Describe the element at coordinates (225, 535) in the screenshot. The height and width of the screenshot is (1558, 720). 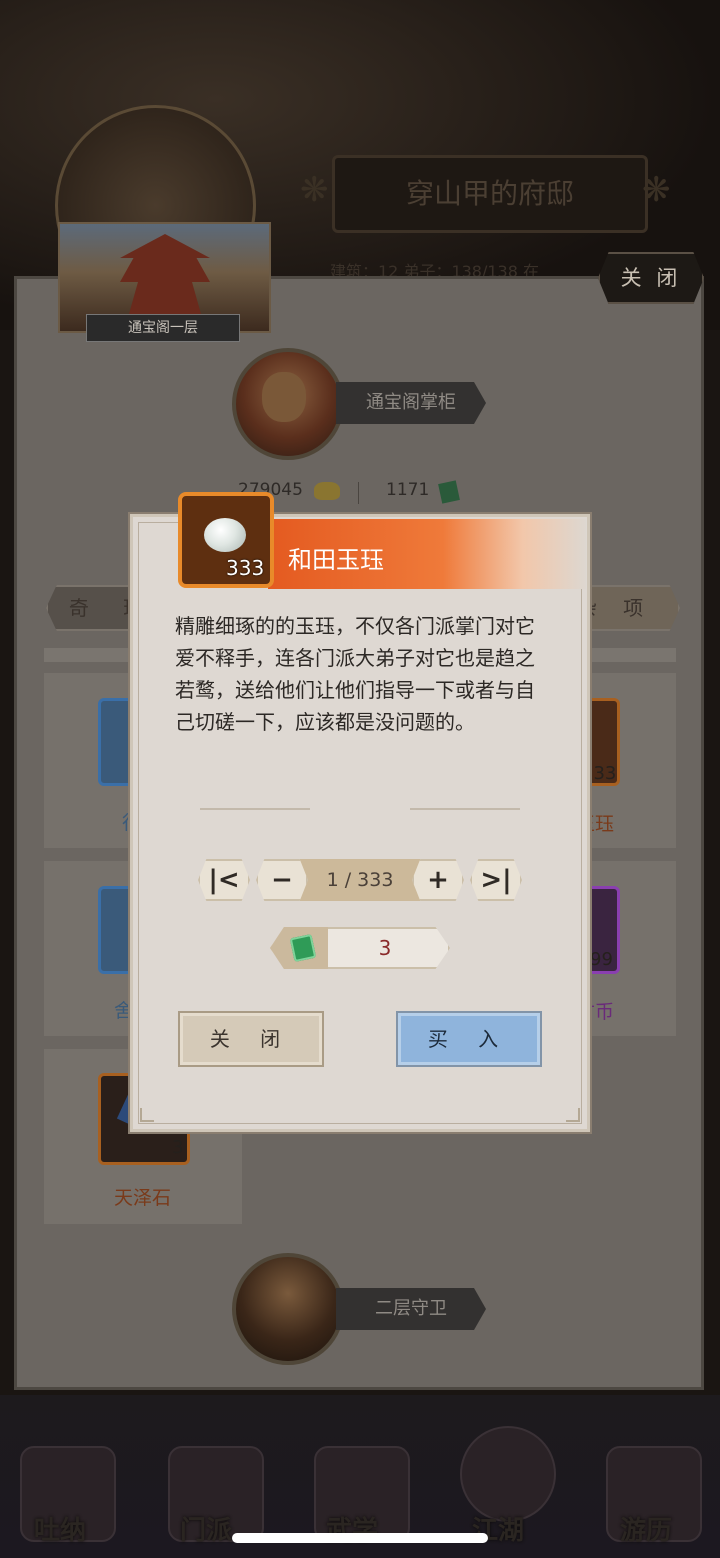
I see `jade-ring-icon` at that location.